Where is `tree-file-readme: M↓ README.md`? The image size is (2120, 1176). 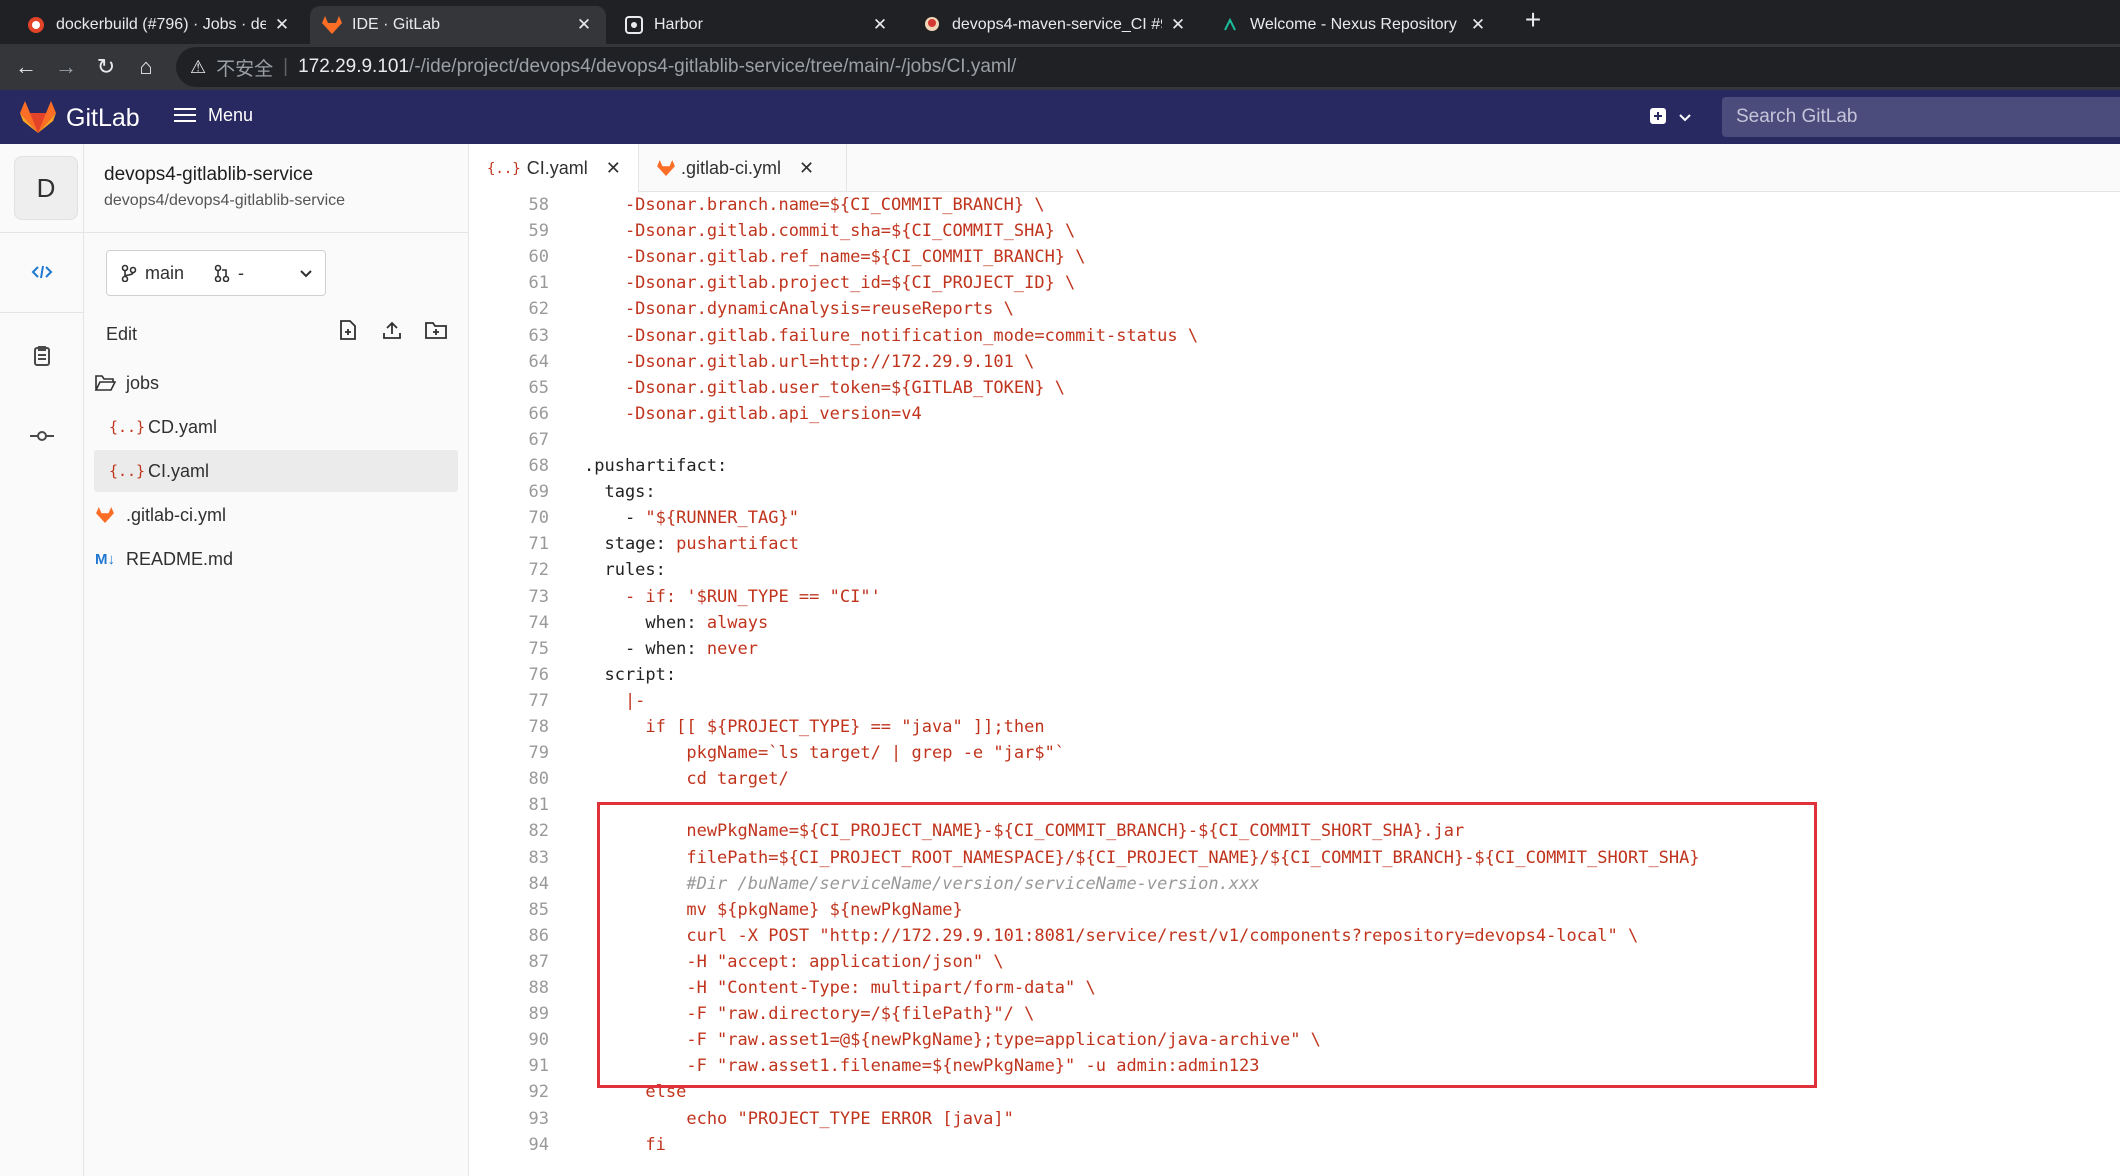
tree-file-readme: M↓ README.md is located at coordinates (276, 559).